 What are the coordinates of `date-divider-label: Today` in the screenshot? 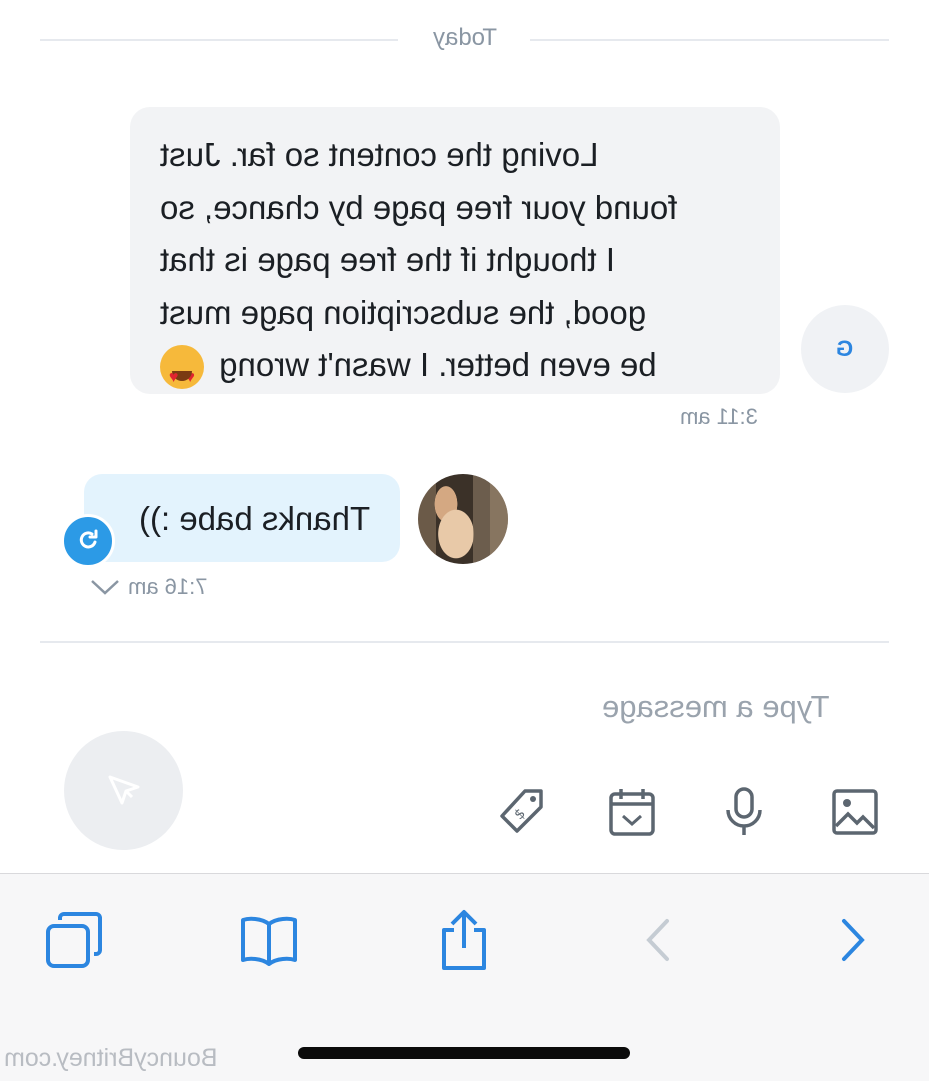 It's located at (465, 37).